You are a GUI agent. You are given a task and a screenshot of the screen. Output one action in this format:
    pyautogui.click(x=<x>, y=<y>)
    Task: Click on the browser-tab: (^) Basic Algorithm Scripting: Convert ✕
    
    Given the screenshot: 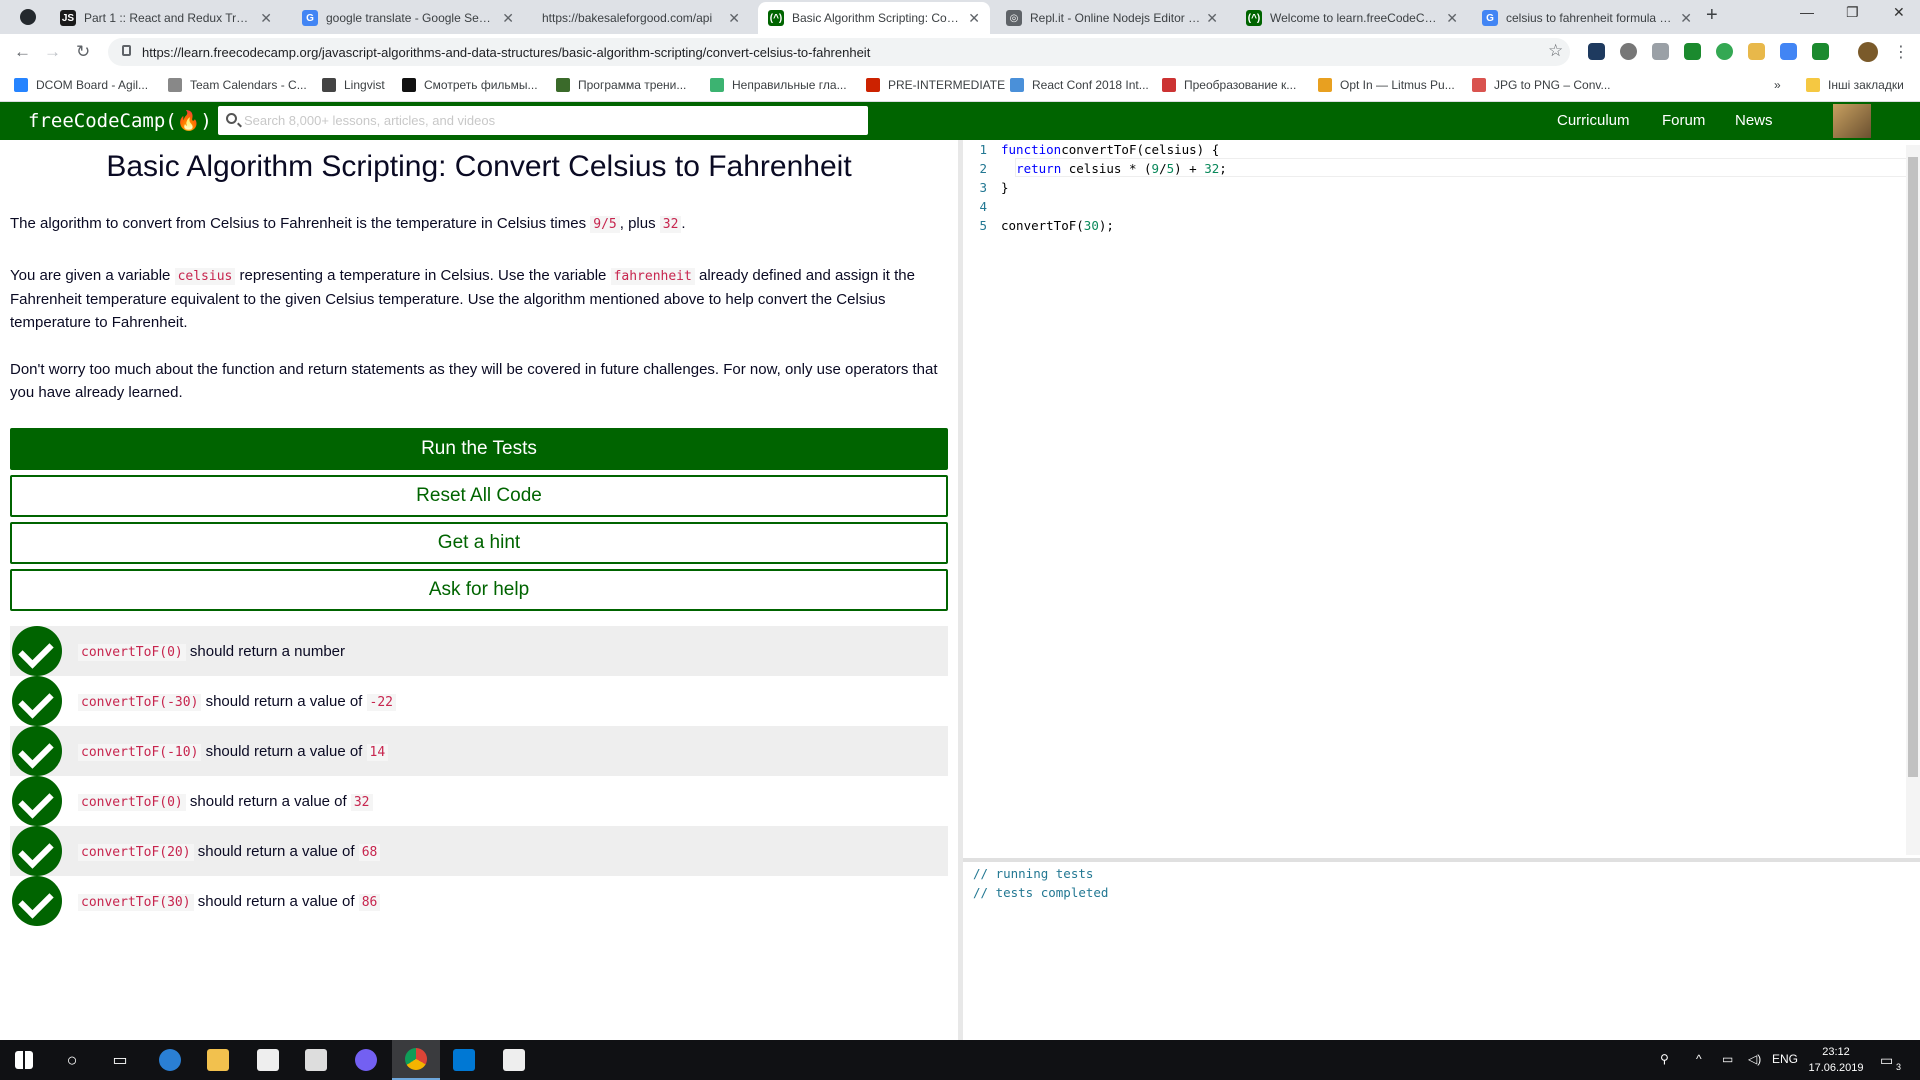 What is the action you would take?
    pyautogui.click(x=874, y=18)
    